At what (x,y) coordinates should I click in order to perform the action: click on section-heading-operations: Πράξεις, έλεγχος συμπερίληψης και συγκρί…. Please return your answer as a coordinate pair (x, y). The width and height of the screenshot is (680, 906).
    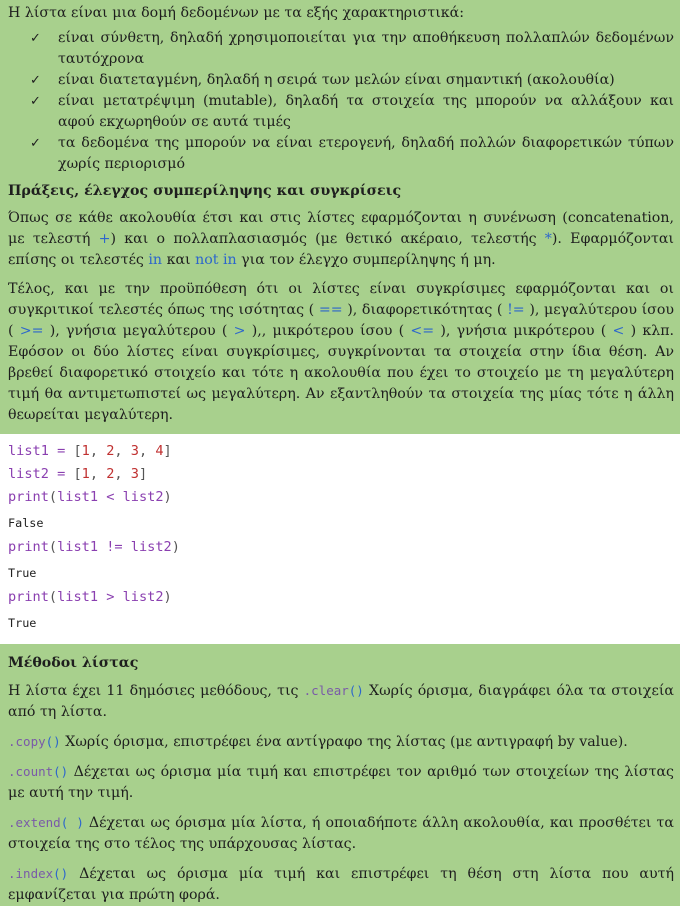
    Looking at the image, I should click on (205, 191).